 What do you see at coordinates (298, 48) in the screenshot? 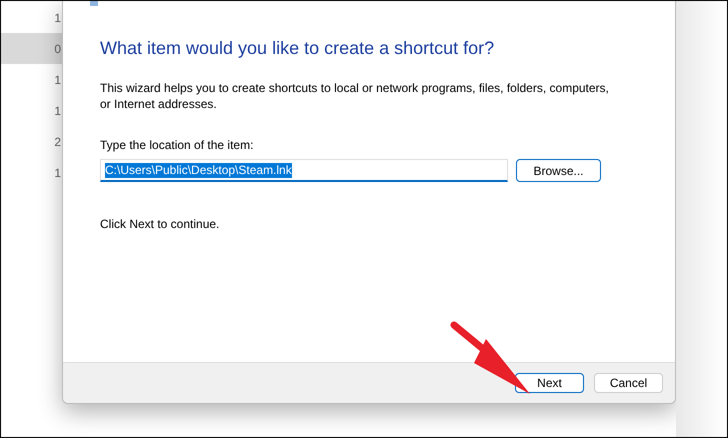
I see `wizard-heading: What item would you like to create a shortcut for?` at bounding box center [298, 48].